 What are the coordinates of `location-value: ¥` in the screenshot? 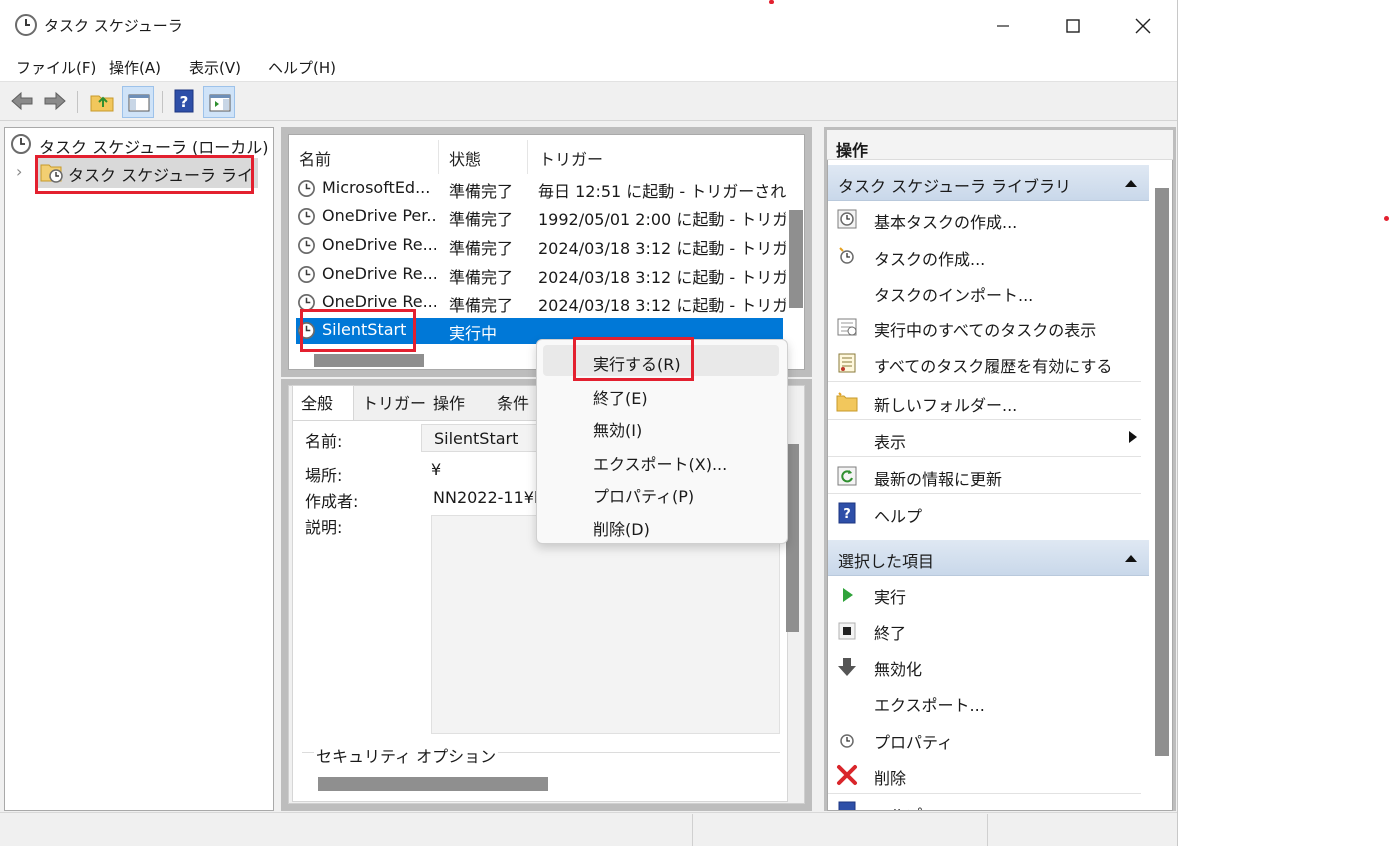 It's located at (436, 469).